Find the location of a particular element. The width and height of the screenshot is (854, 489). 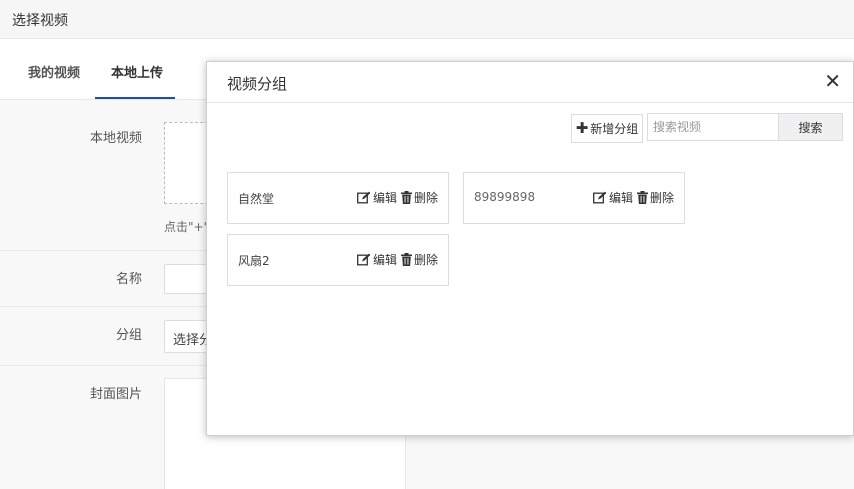

group-name: 自然堂 is located at coordinates (256, 199).